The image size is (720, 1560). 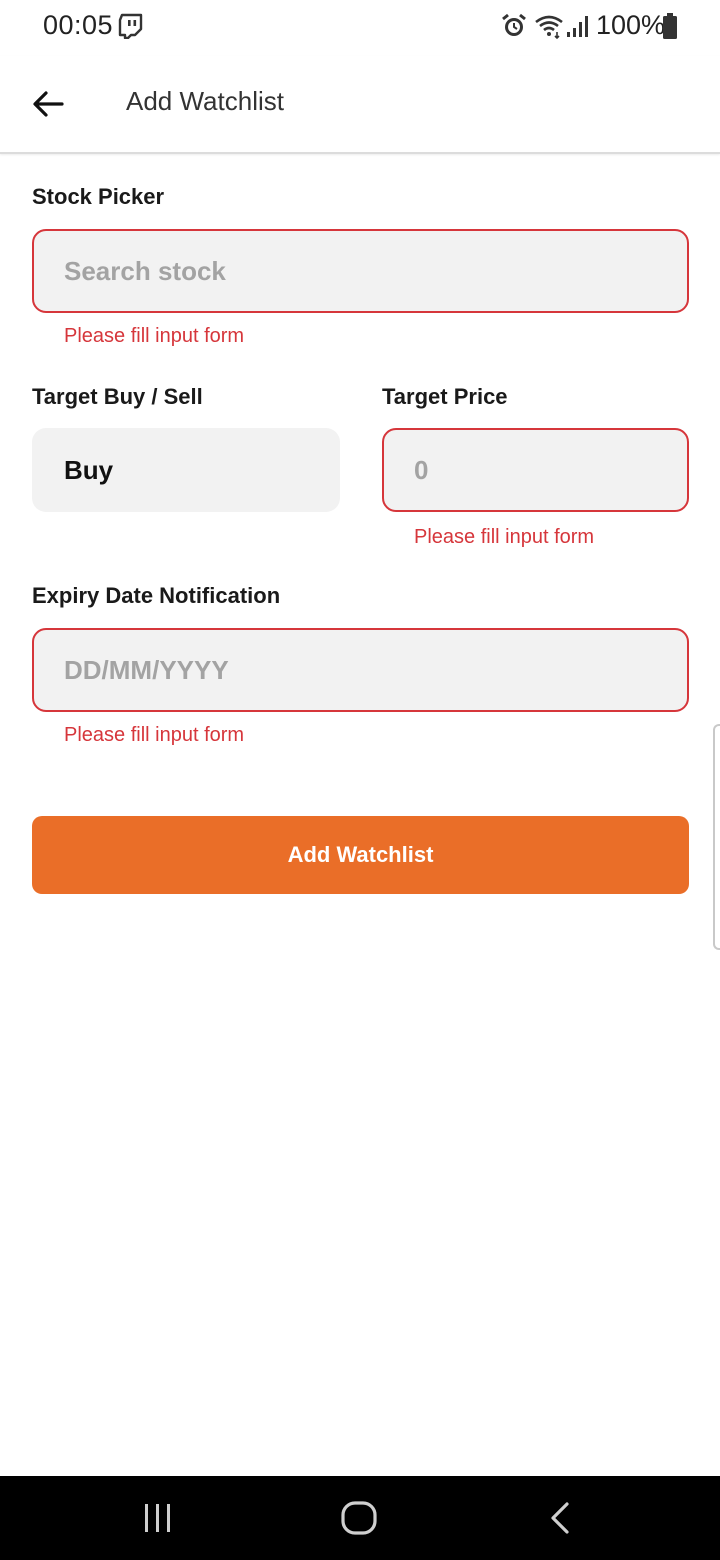 What do you see at coordinates (117, 396) in the screenshot?
I see `target-buy-sell-label: Target Buy / Sell` at bounding box center [117, 396].